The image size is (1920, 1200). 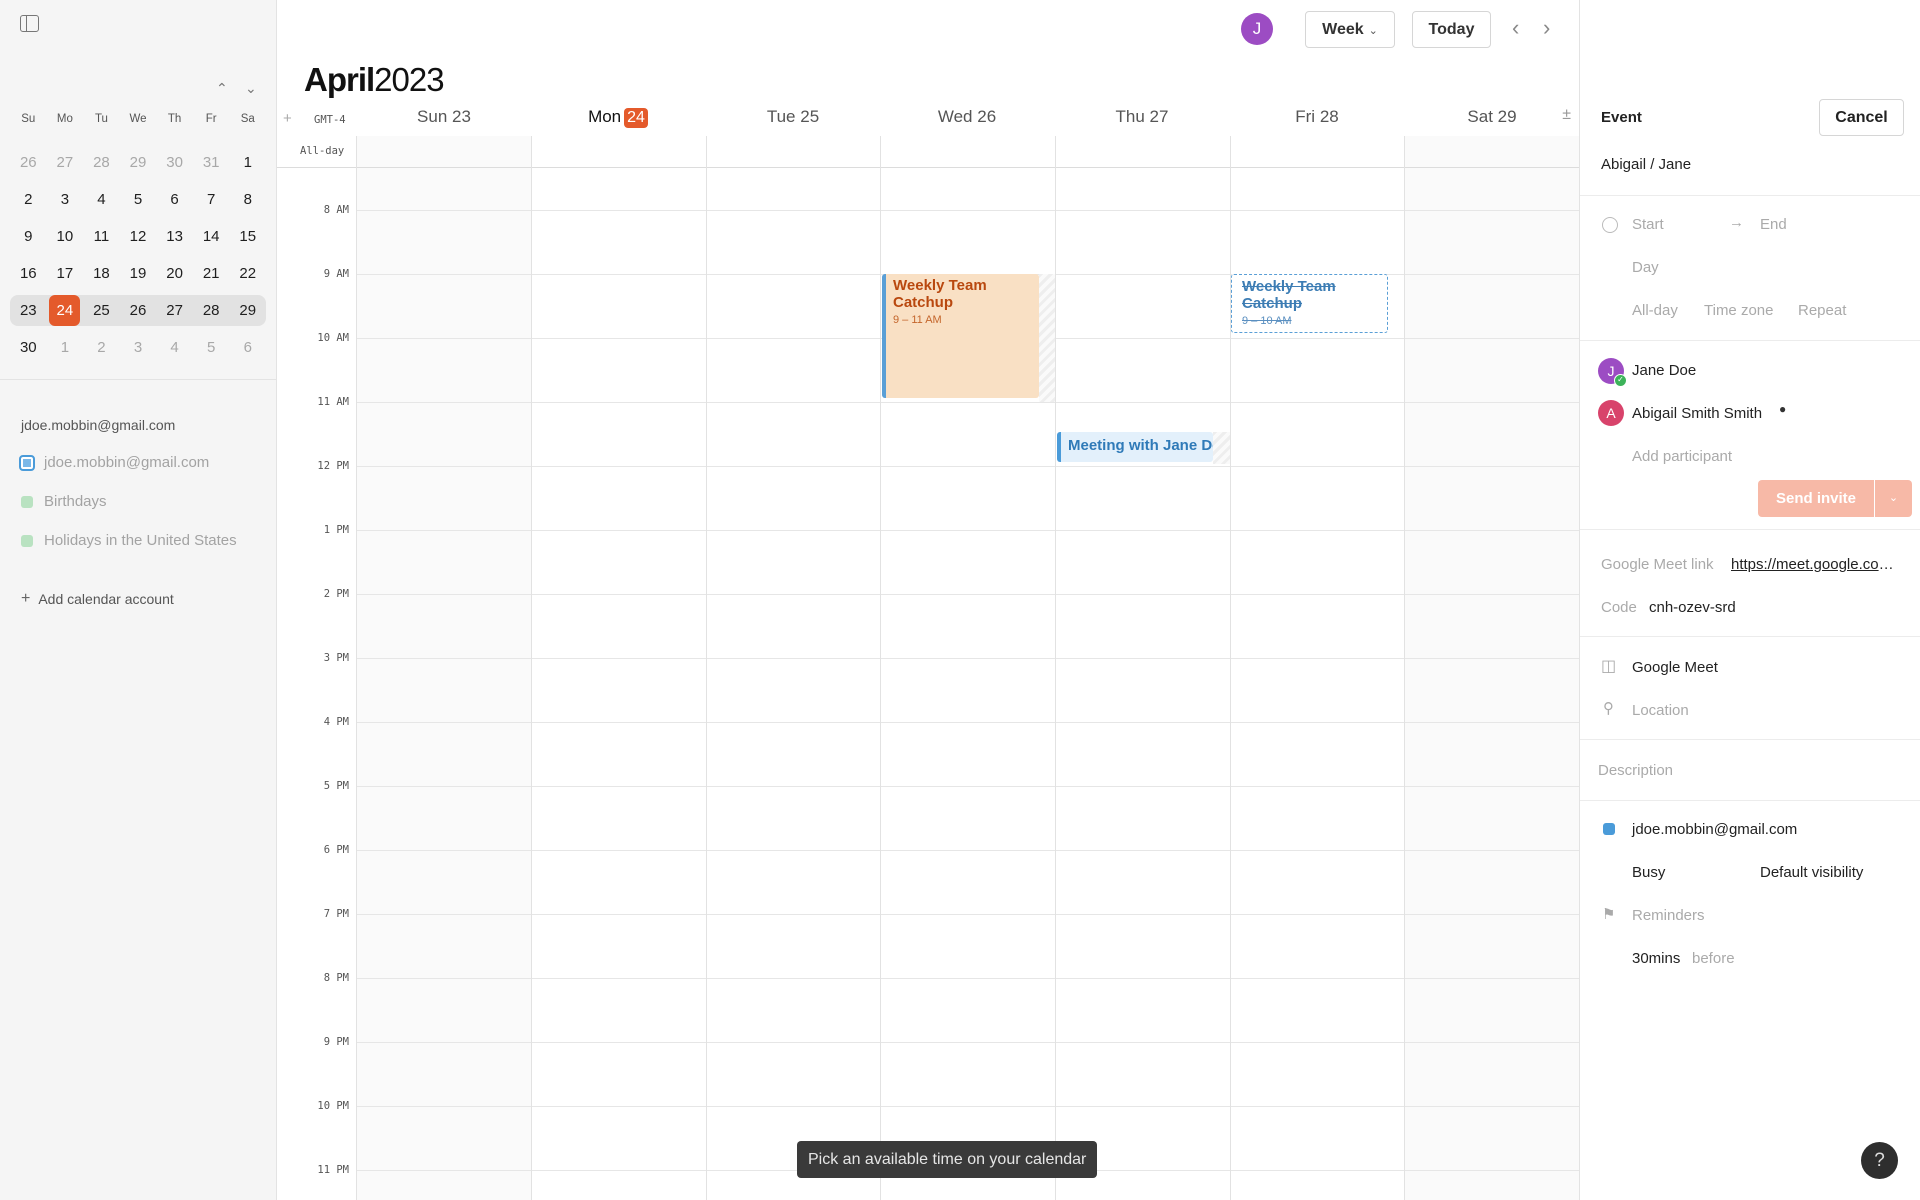 I want to click on mini-day: 15, so click(x=247, y=236).